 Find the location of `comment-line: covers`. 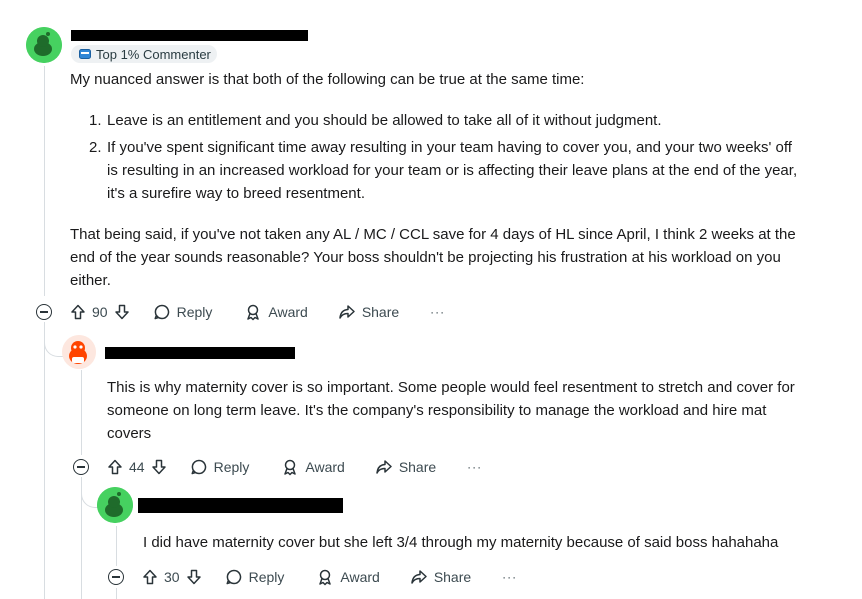

comment-line: covers is located at coordinates (129, 433).